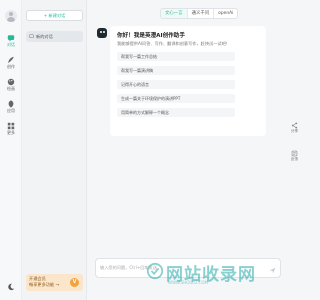 The height and width of the screenshot is (300, 320). I want to click on feedback-label: 反馈, so click(294, 159).